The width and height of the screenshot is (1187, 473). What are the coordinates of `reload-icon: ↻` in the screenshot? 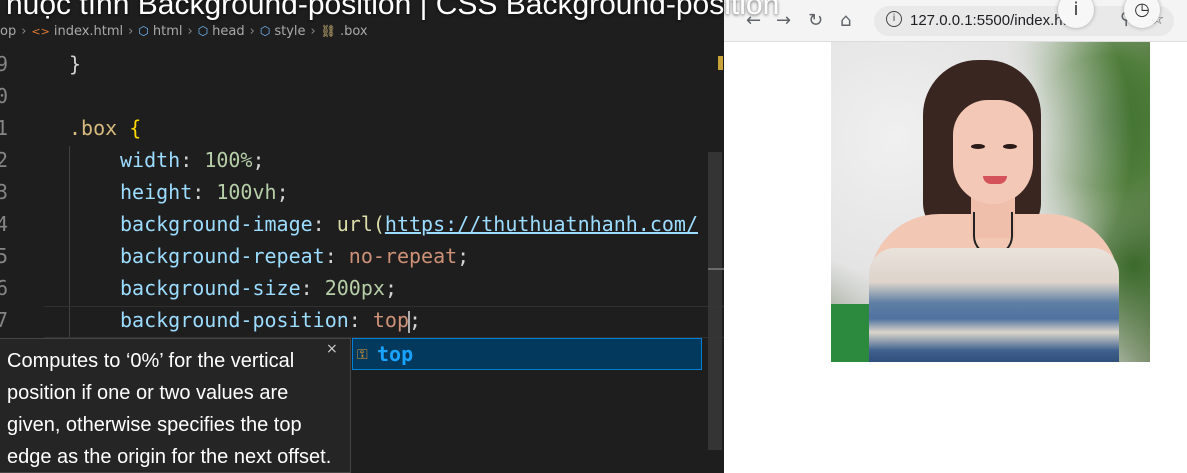 It's located at (815, 20).